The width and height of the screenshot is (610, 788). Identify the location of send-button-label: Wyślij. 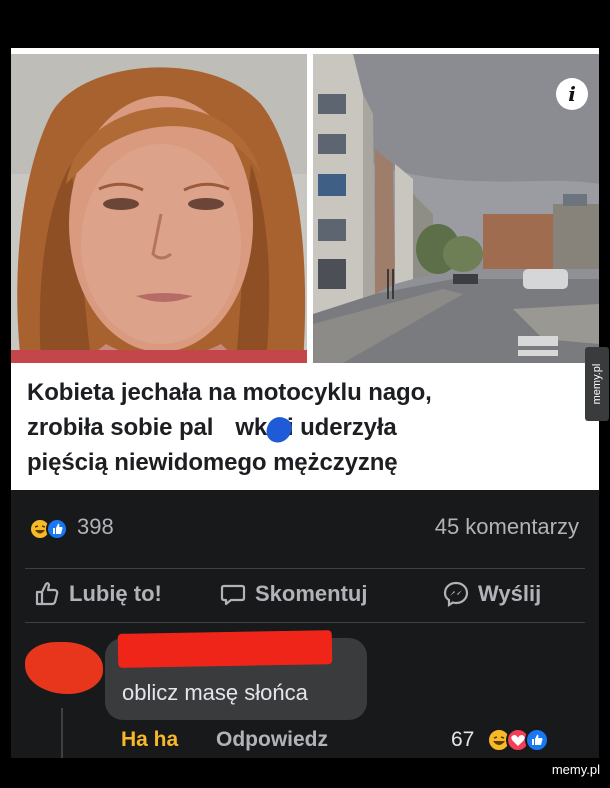
(510, 593).